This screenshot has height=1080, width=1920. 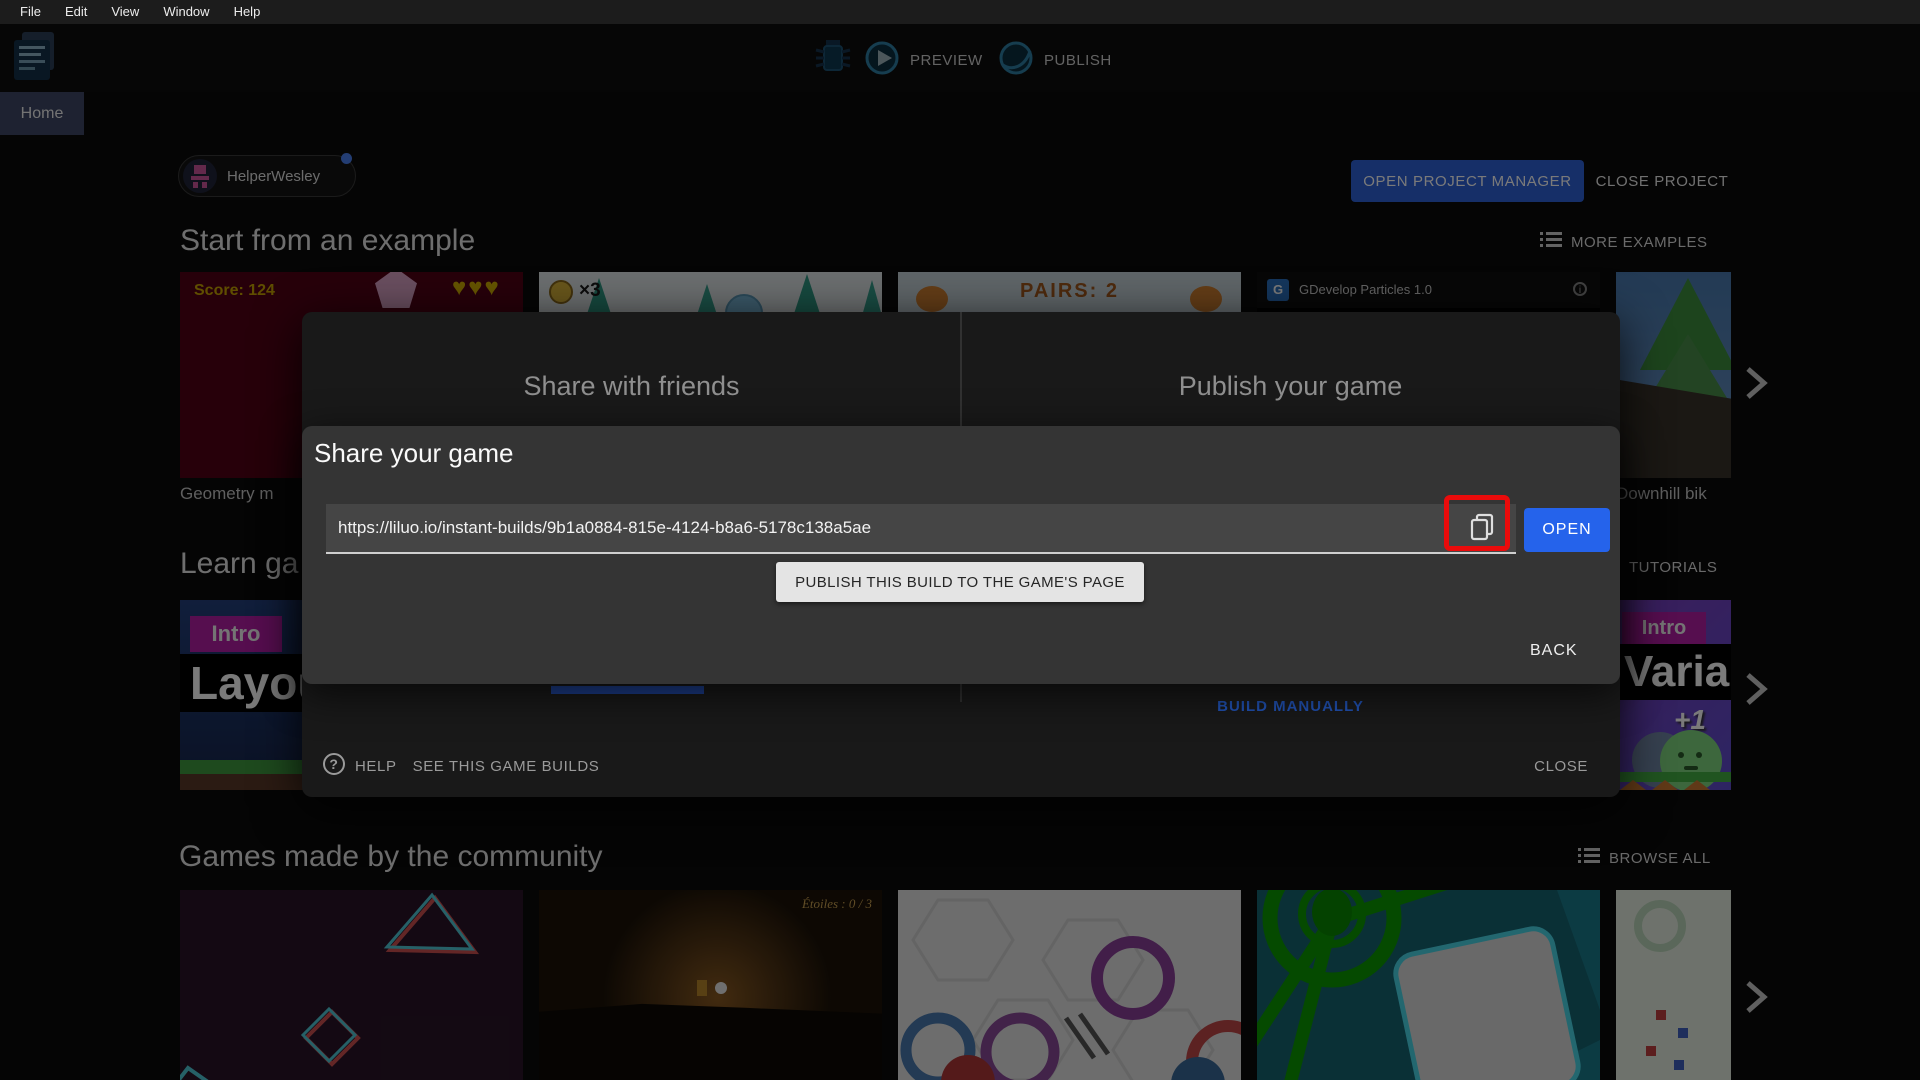 What do you see at coordinates (961, 766) in the screenshot?
I see `dialog-actions-row: ? HELP SEE THIS GAME BUILDS CLOSE` at bounding box center [961, 766].